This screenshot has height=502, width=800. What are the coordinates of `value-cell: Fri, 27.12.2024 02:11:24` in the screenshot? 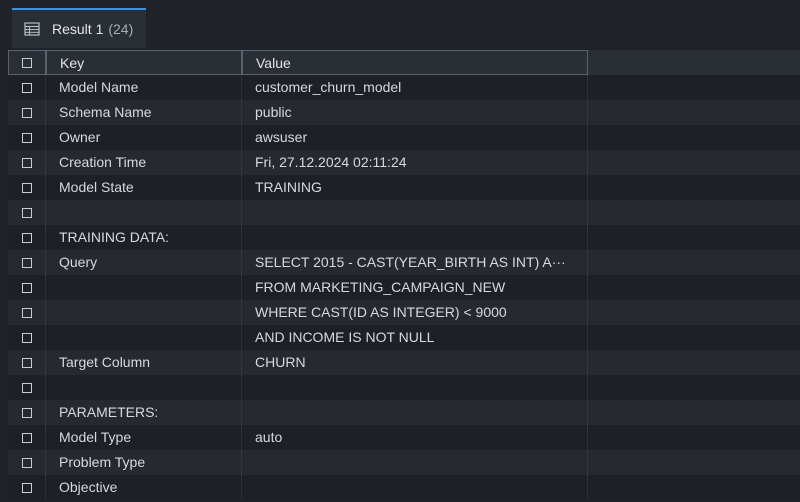 It's located at (415, 162).